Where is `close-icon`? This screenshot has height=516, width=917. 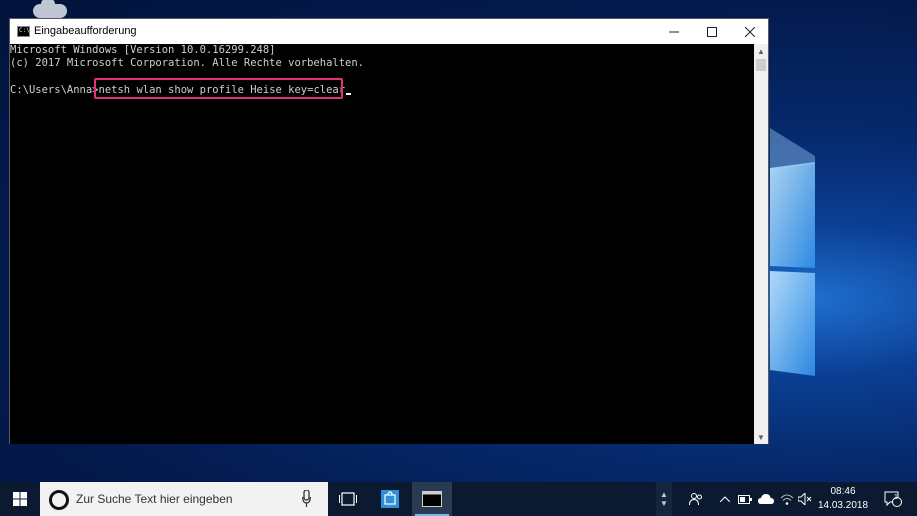 close-icon is located at coordinates (750, 31).